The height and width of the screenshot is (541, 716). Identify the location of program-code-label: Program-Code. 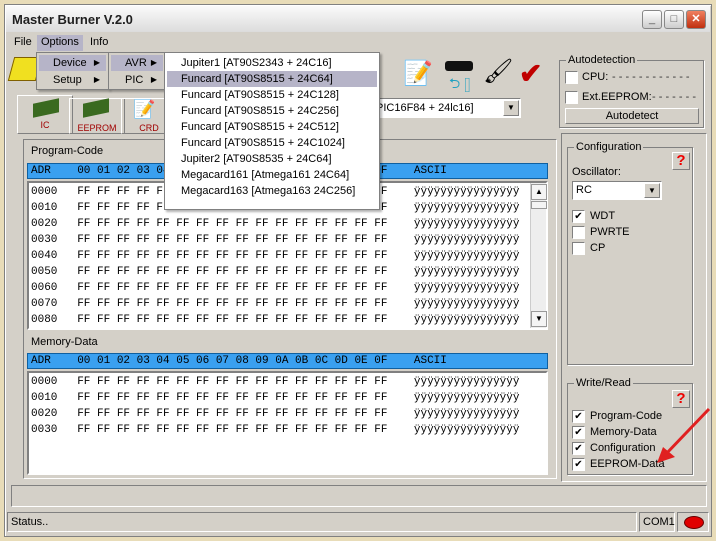
(67, 151).